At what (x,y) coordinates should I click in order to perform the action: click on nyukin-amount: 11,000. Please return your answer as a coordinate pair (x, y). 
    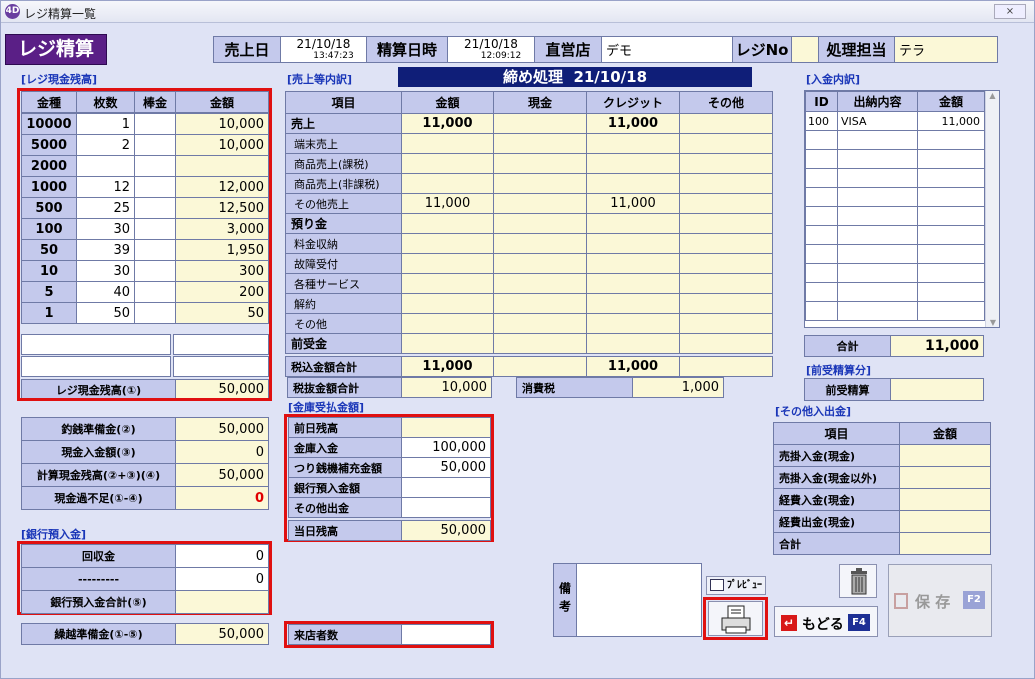
    Looking at the image, I should click on (951, 121).